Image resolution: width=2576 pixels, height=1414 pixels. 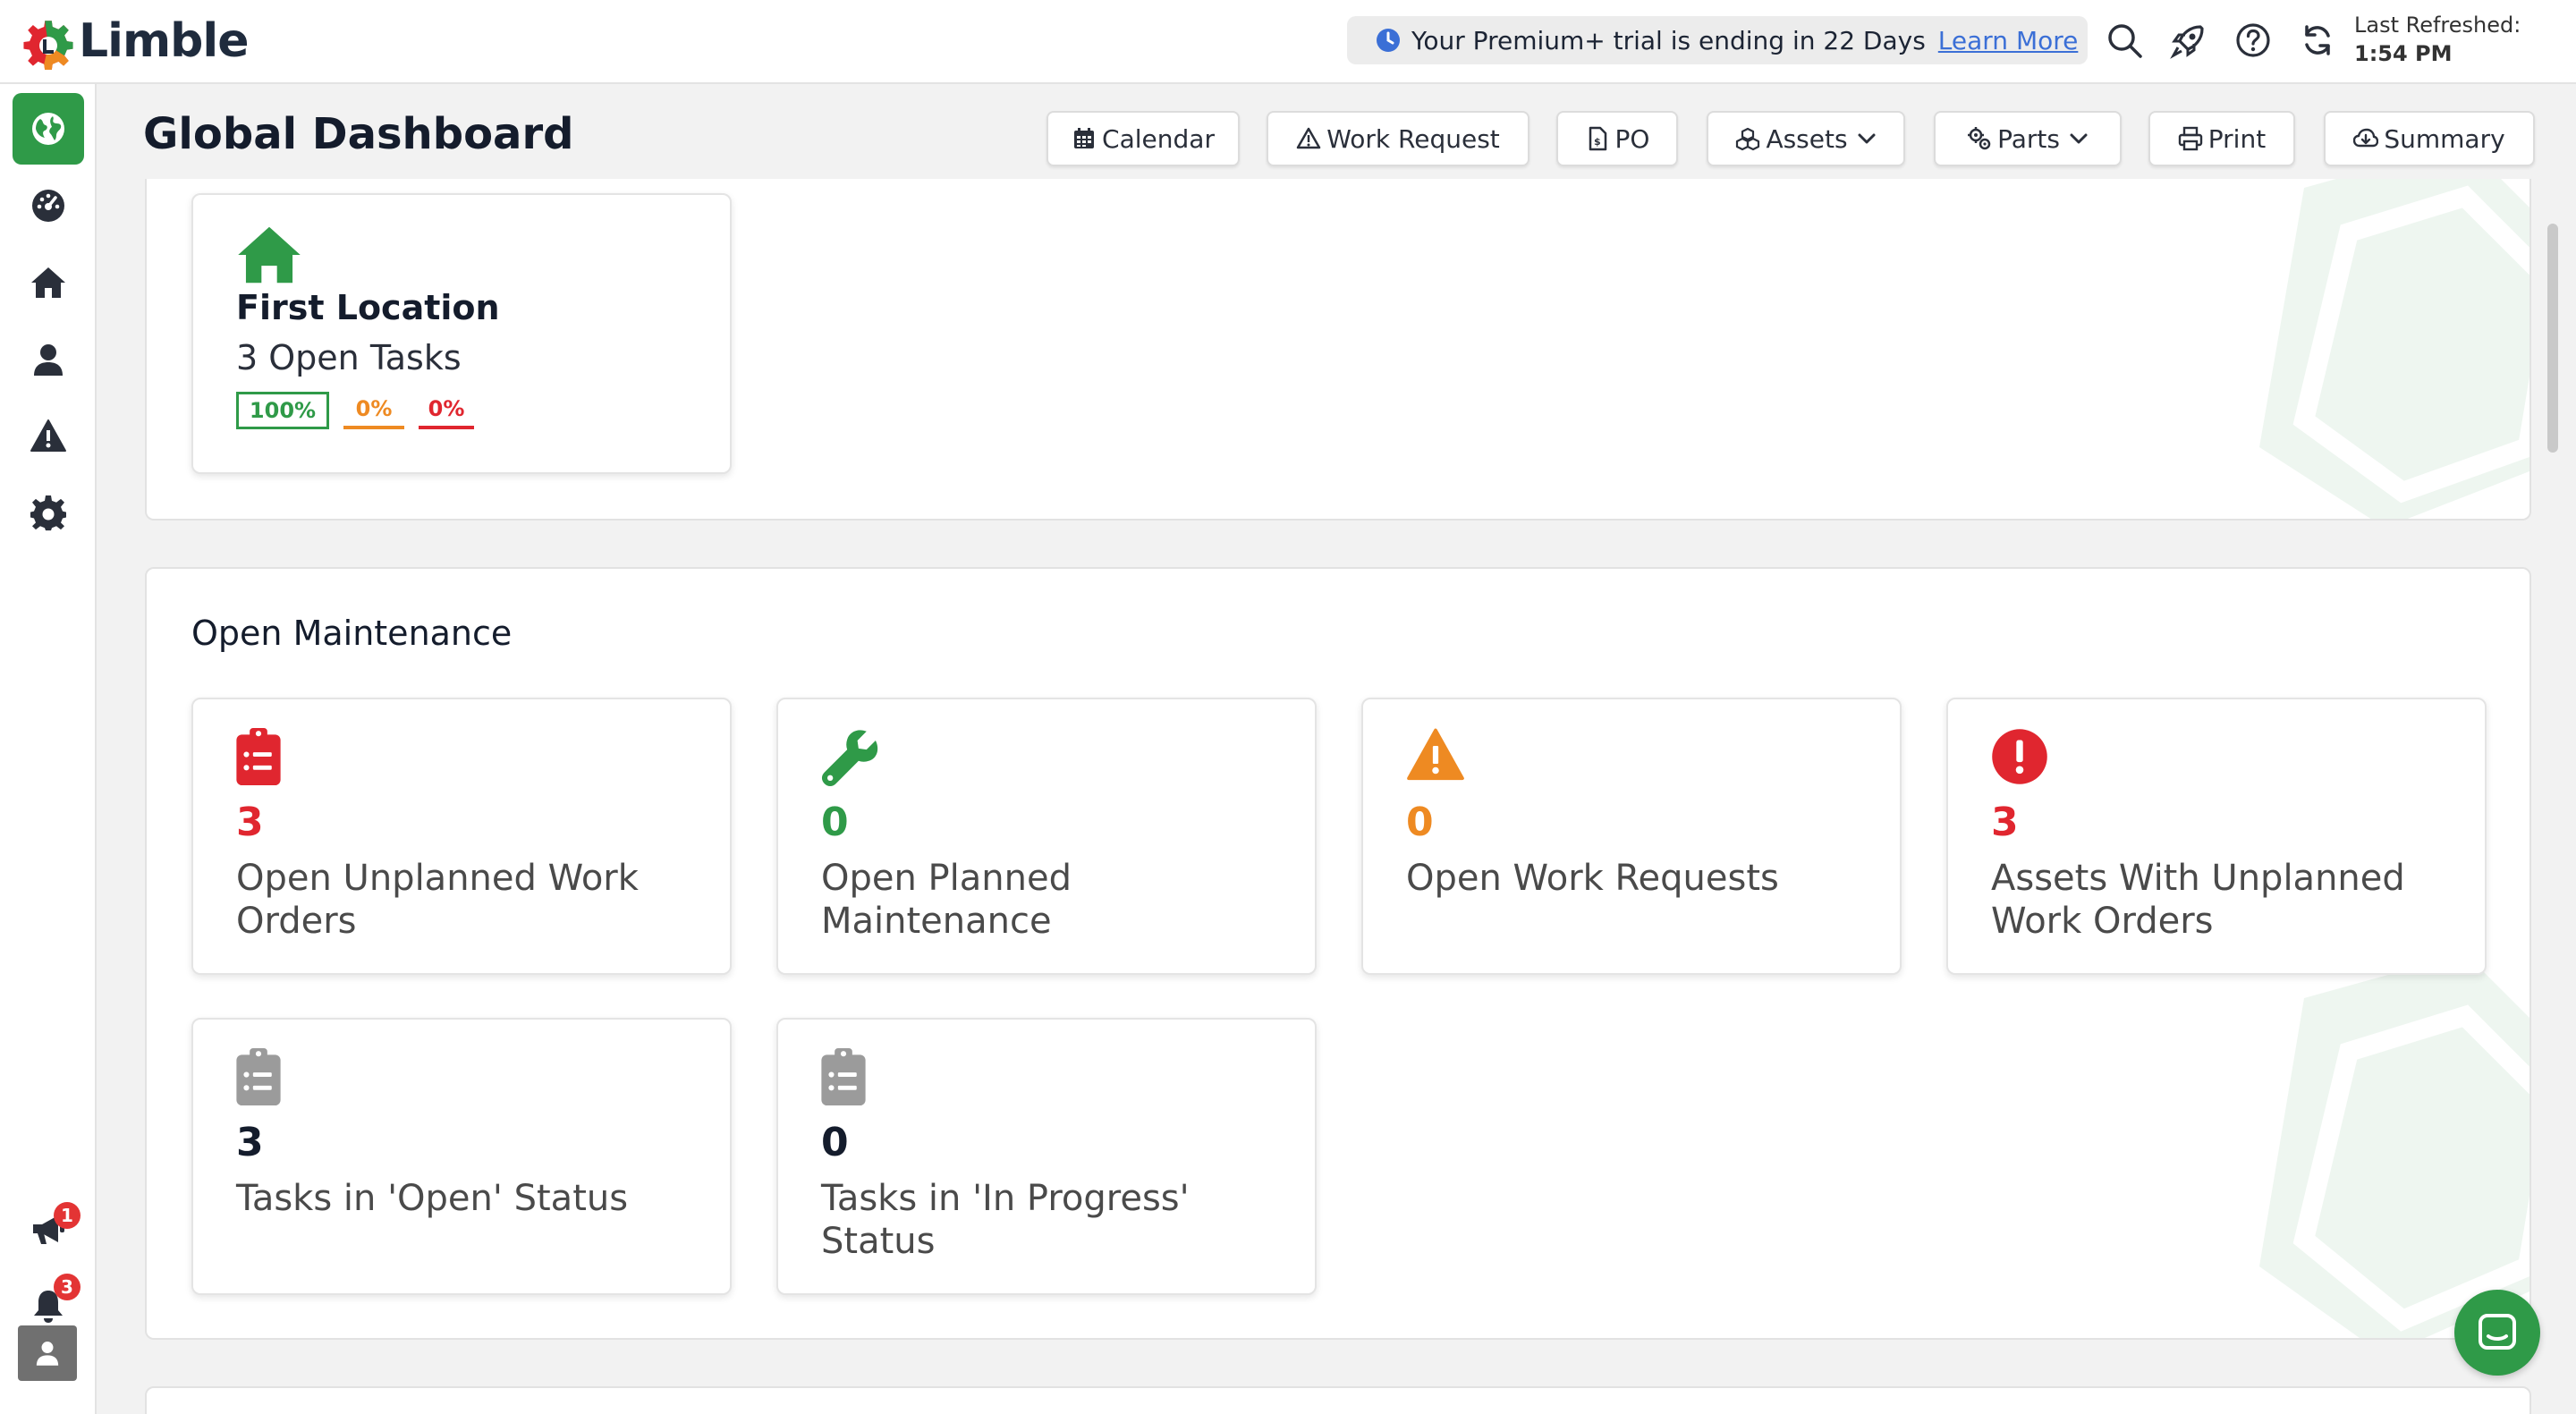 What do you see at coordinates (1084, 138) in the screenshot?
I see `calendar-icon` at bounding box center [1084, 138].